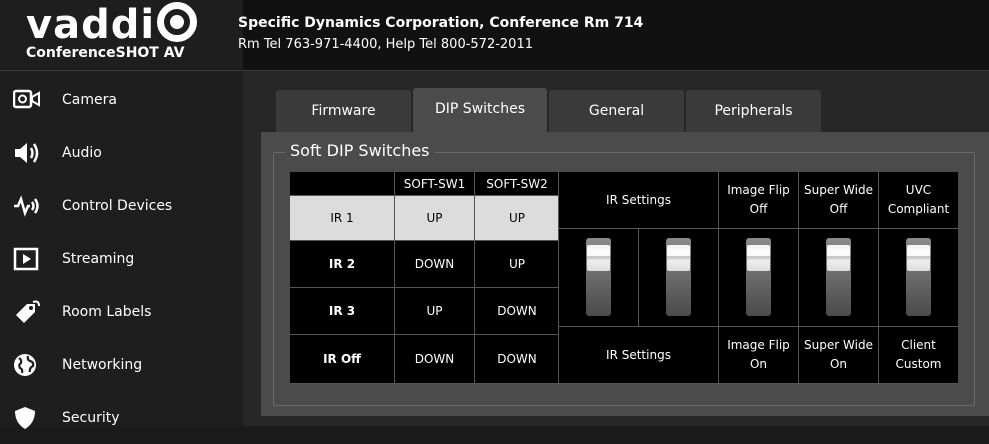 This screenshot has width=989, height=444. I want to click on camera-icon, so click(26, 99).